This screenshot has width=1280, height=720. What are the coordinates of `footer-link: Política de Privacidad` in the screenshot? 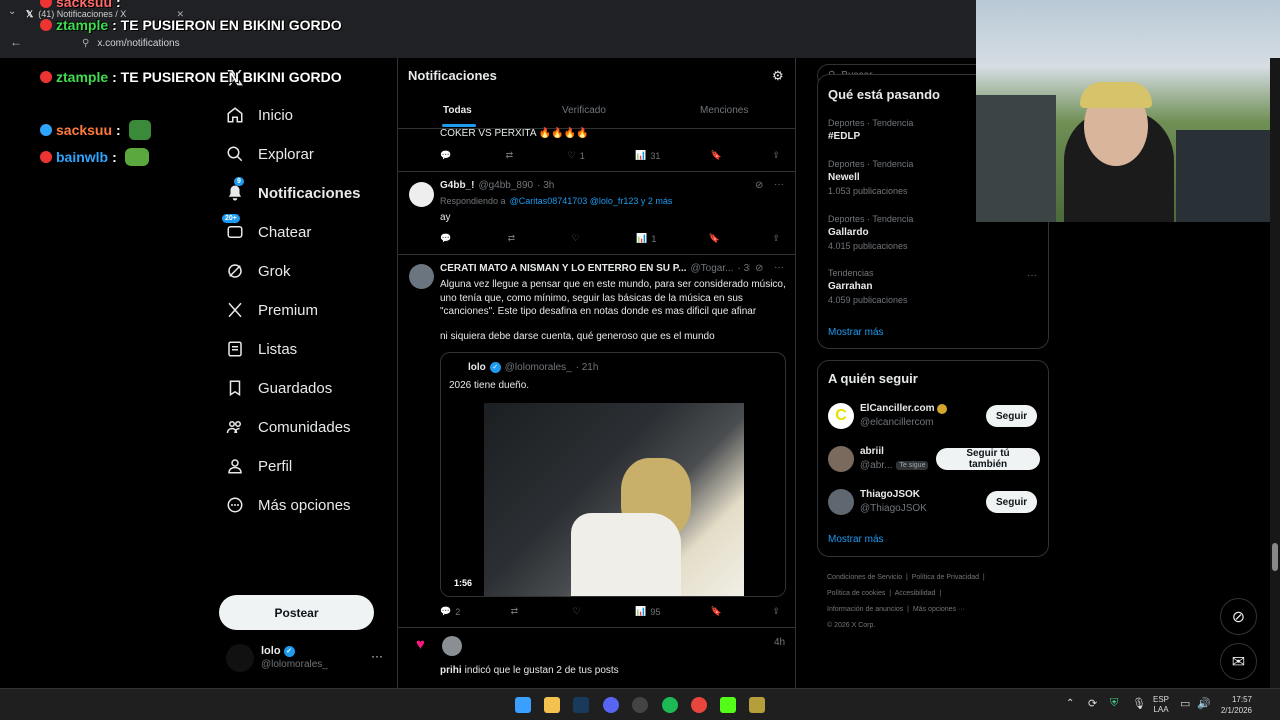 It's located at (945, 577).